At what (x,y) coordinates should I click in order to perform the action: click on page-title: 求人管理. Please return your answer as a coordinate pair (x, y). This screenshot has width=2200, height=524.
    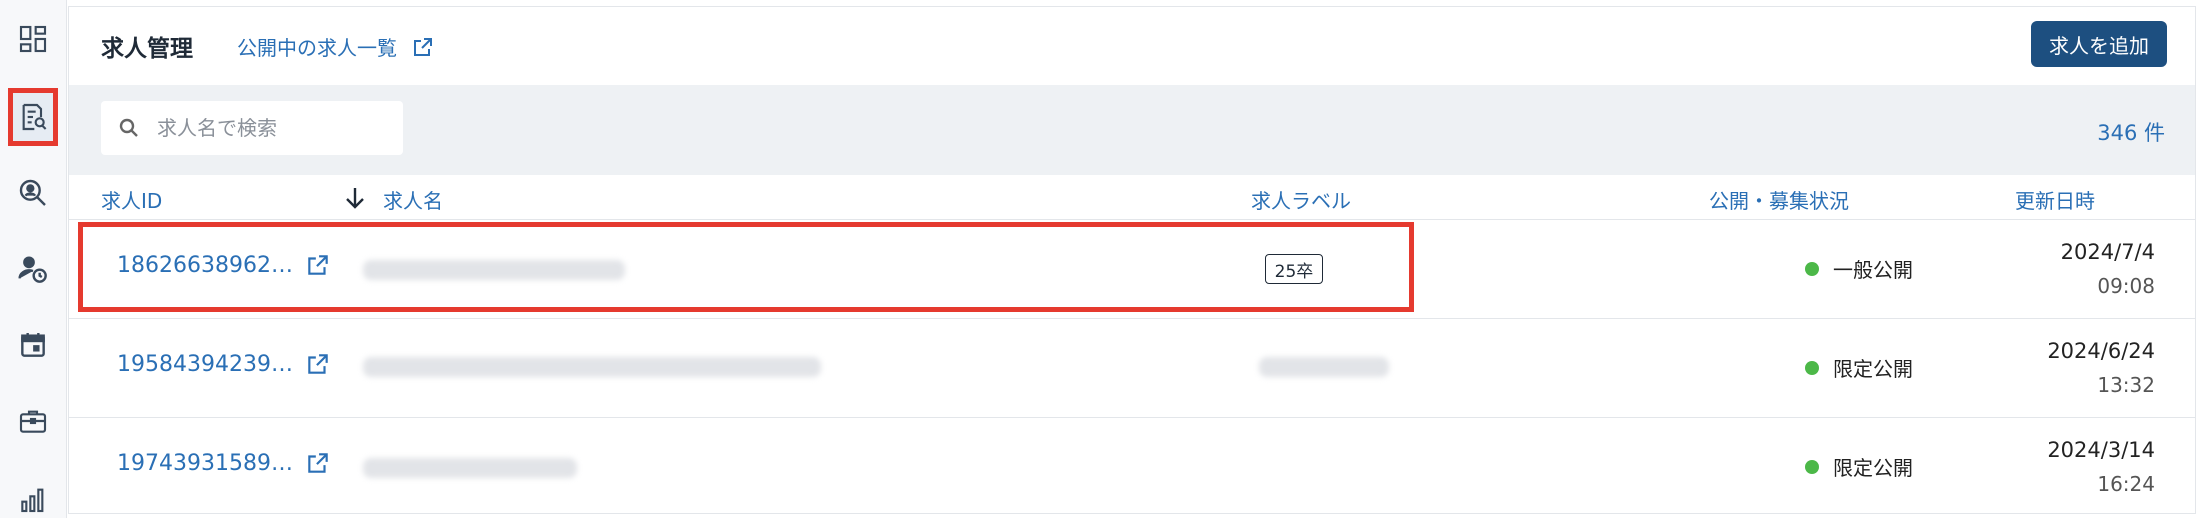
    Looking at the image, I should click on (147, 49).